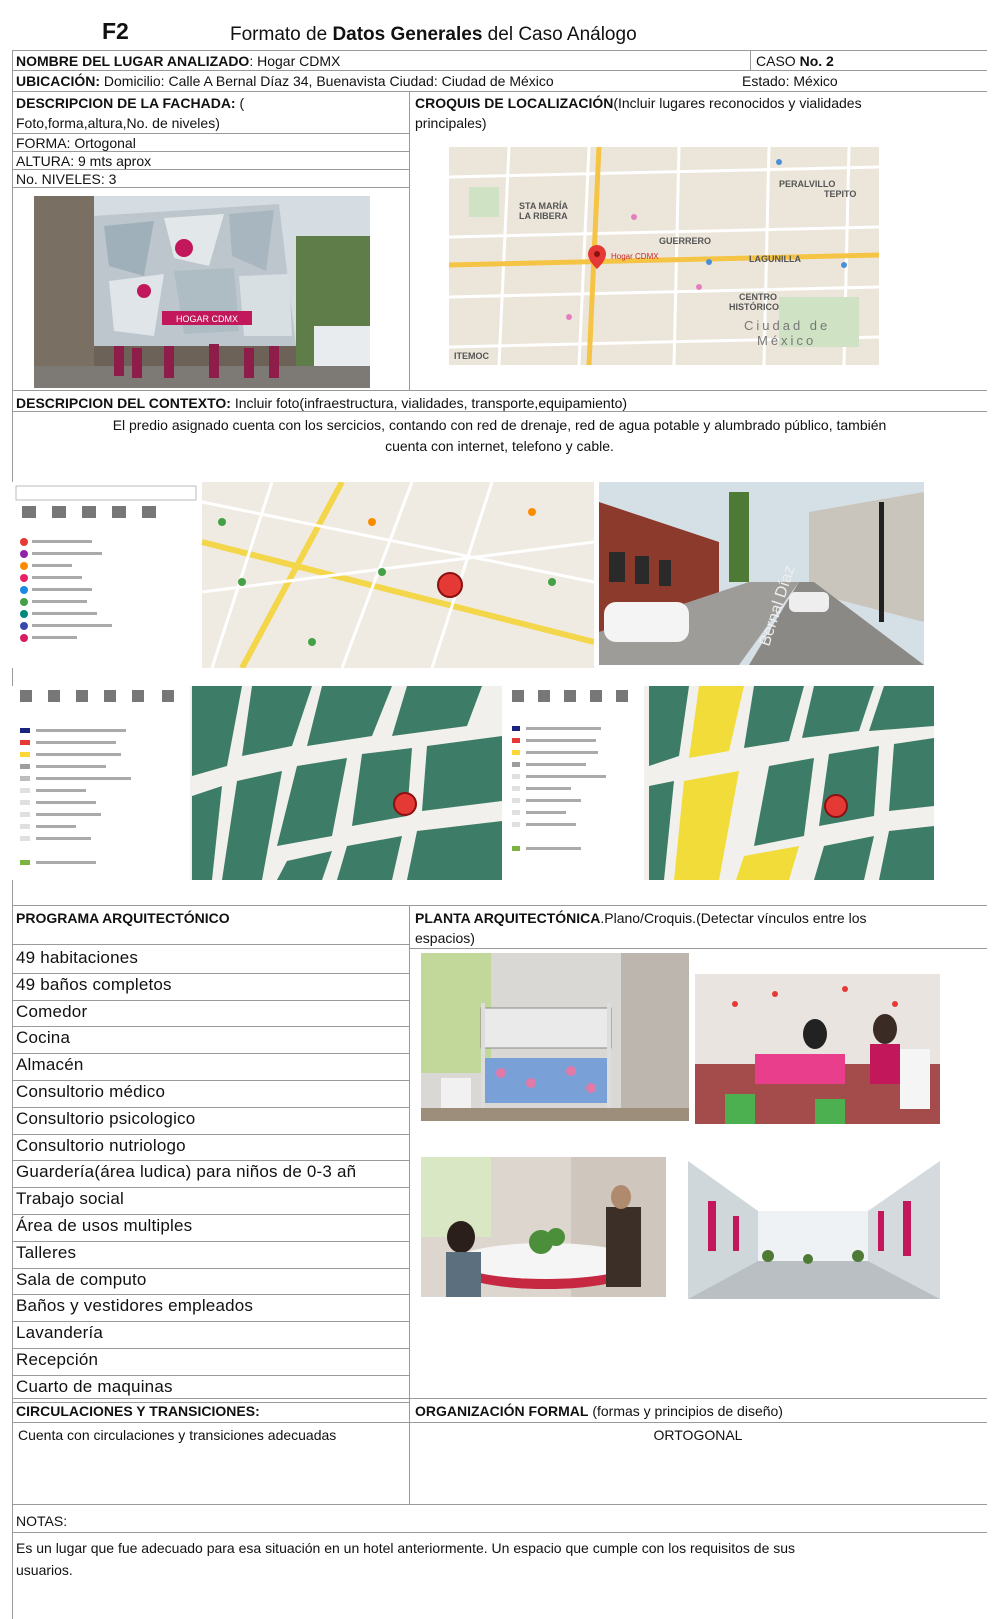 The image size is (993, 1619). I want to click on svg-text: TEPITO, so click(840, 194).